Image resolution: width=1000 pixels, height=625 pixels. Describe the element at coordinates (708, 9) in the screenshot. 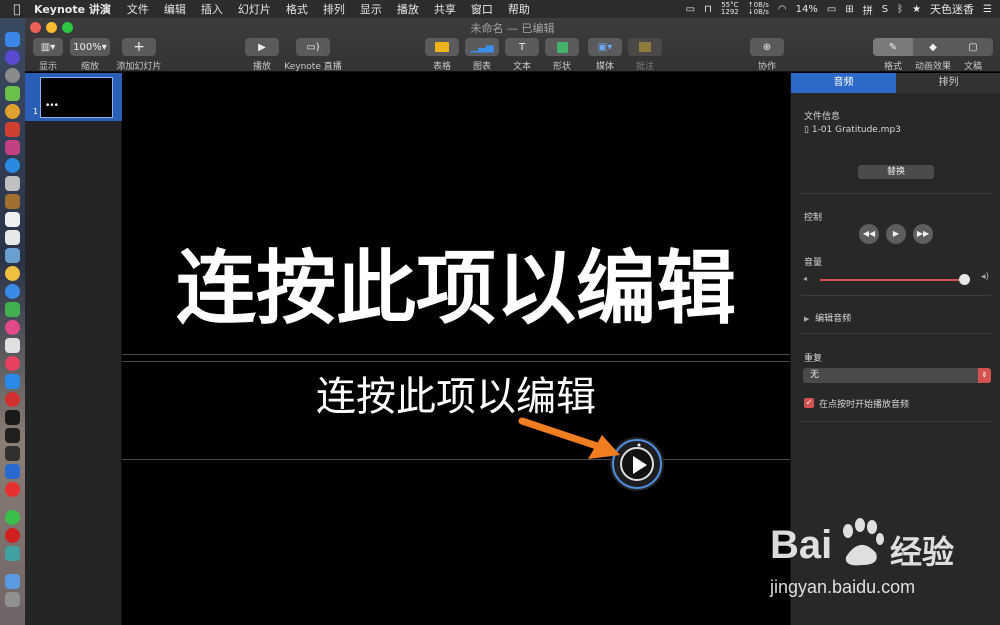

I see `bookmark-icon: ⊓` at that location.